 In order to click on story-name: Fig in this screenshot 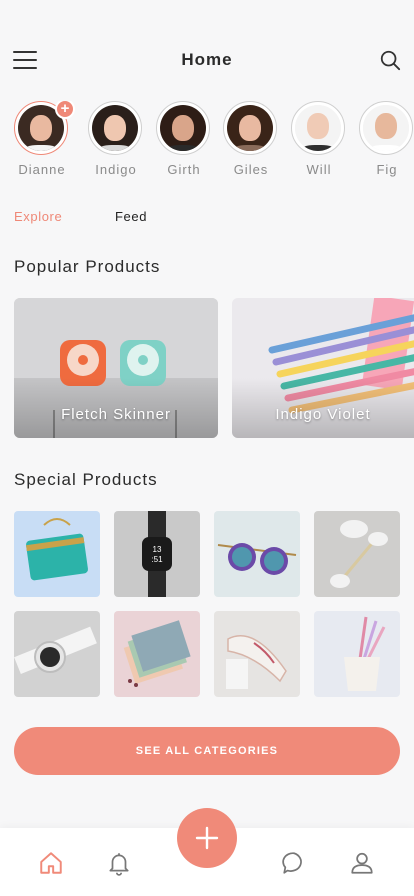, I will do `click(387, 169)`.